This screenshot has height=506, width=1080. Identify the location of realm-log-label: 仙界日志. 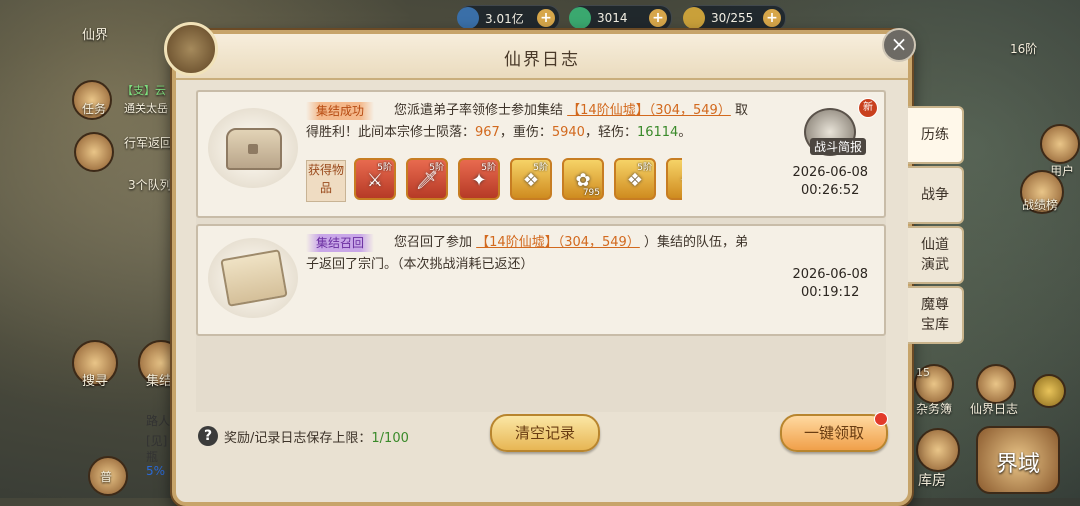
(994, 409).